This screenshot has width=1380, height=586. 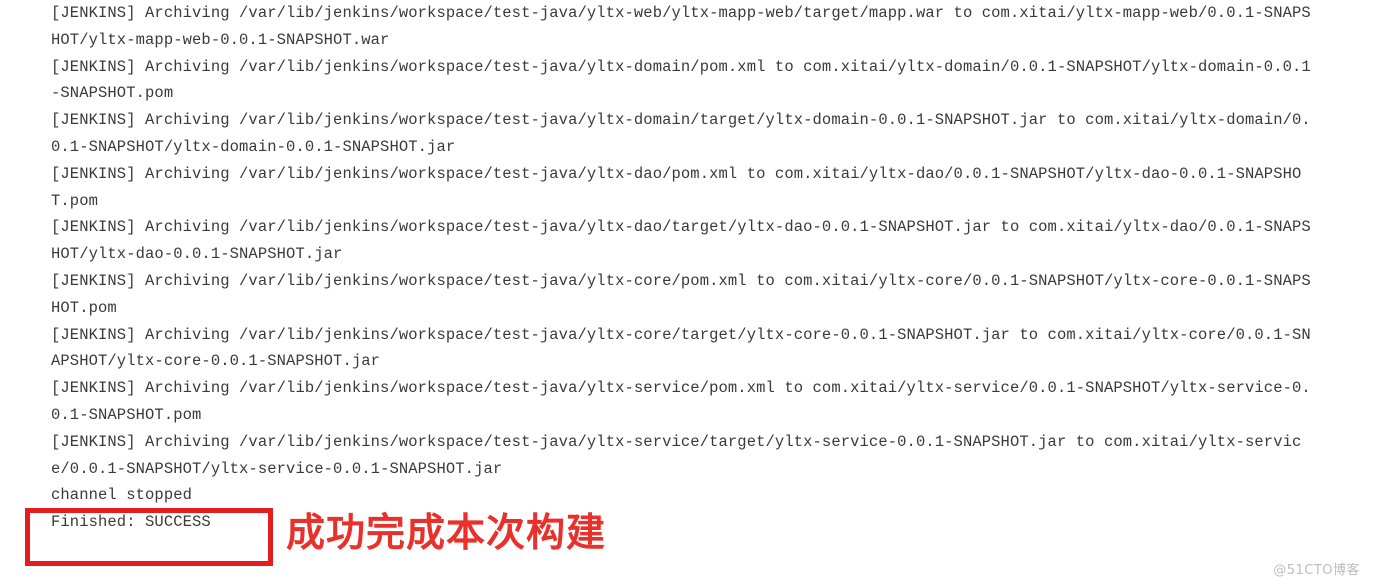 I want to click on console-log-line: channel stopped, so click(x=122, y=495).